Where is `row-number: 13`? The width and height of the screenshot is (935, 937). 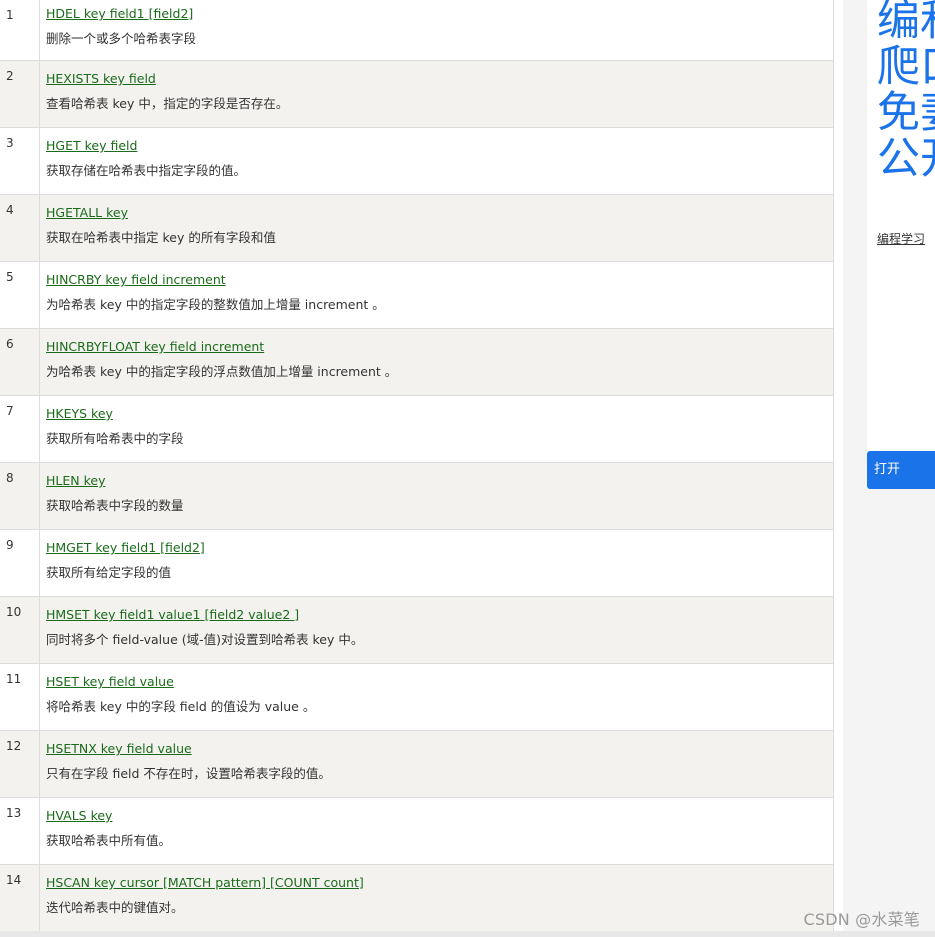
row-number: 13 is located at coordinates (20, 831).